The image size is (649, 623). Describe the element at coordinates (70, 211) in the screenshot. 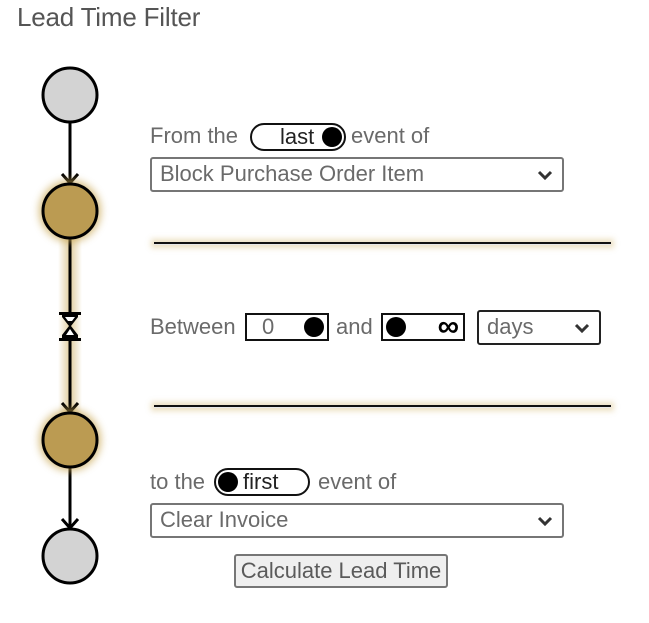

I see `from-event-node` at that location.